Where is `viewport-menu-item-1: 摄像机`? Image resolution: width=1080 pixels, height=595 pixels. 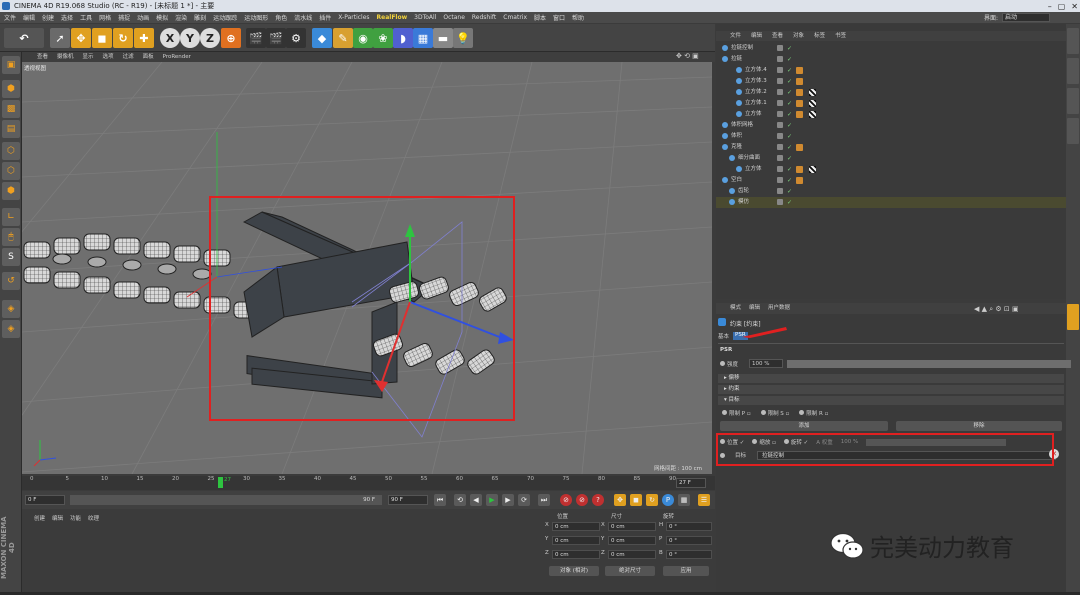
viewport-menu-item-1: 摄像机 is located at coordinates (65, 57).